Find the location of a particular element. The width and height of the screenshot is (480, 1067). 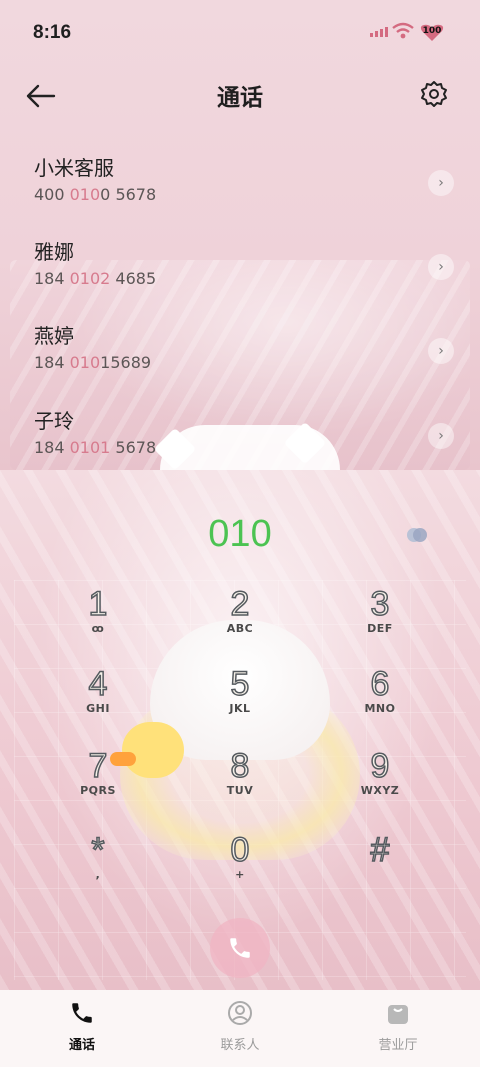

status-time: 8:16 is located at coordinates (52, 32).